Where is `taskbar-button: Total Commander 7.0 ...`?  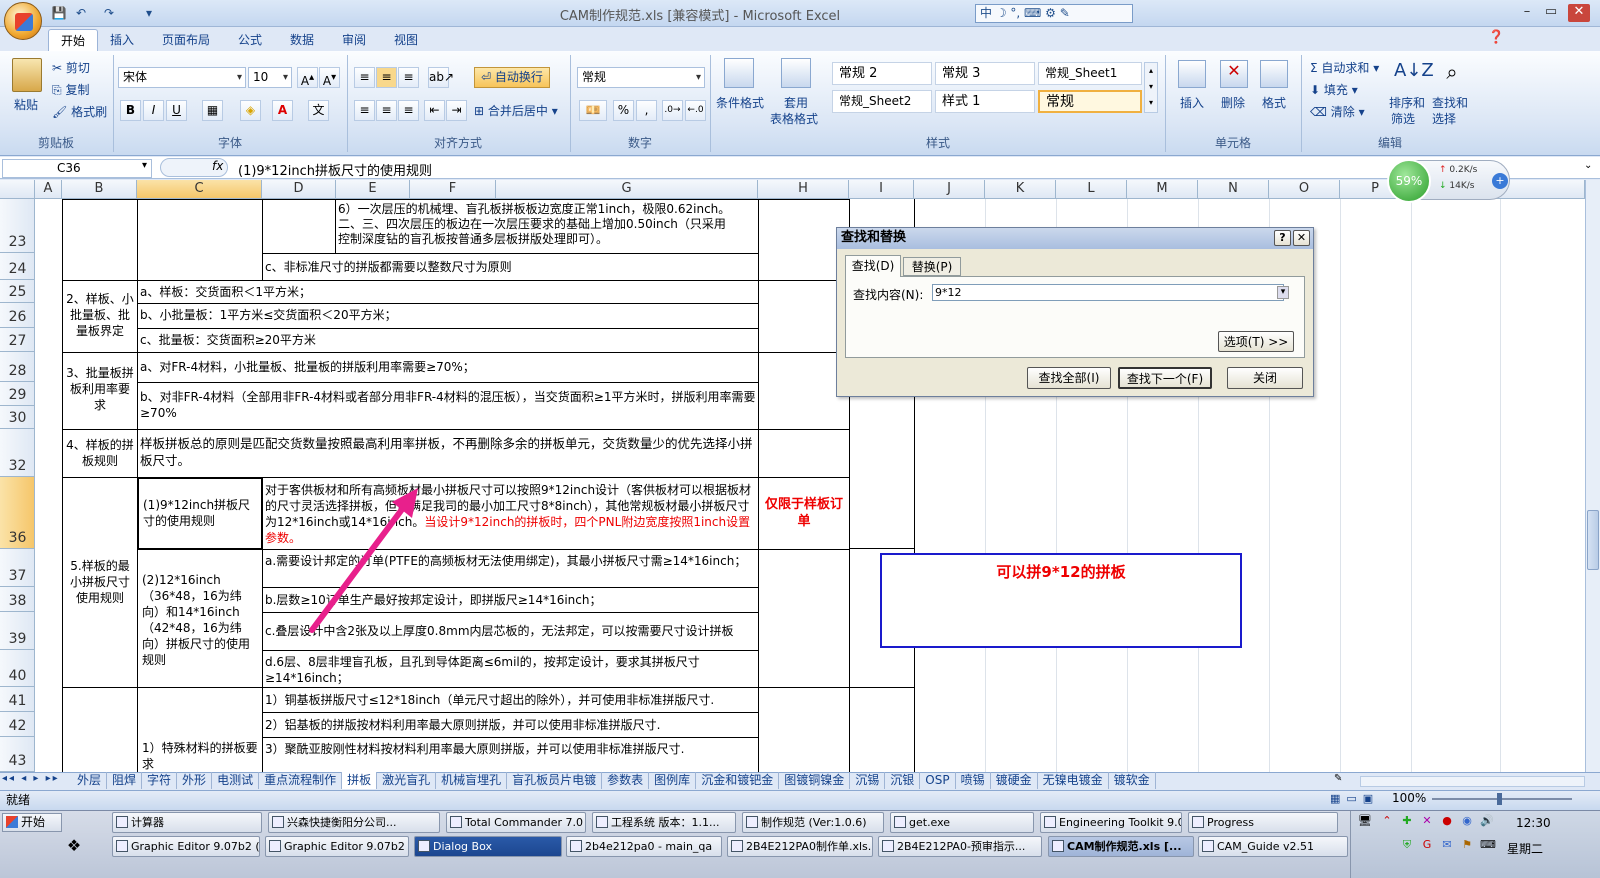
taskbar-button: Total Commander 7.0 ... is located at coordinates (516, 822).